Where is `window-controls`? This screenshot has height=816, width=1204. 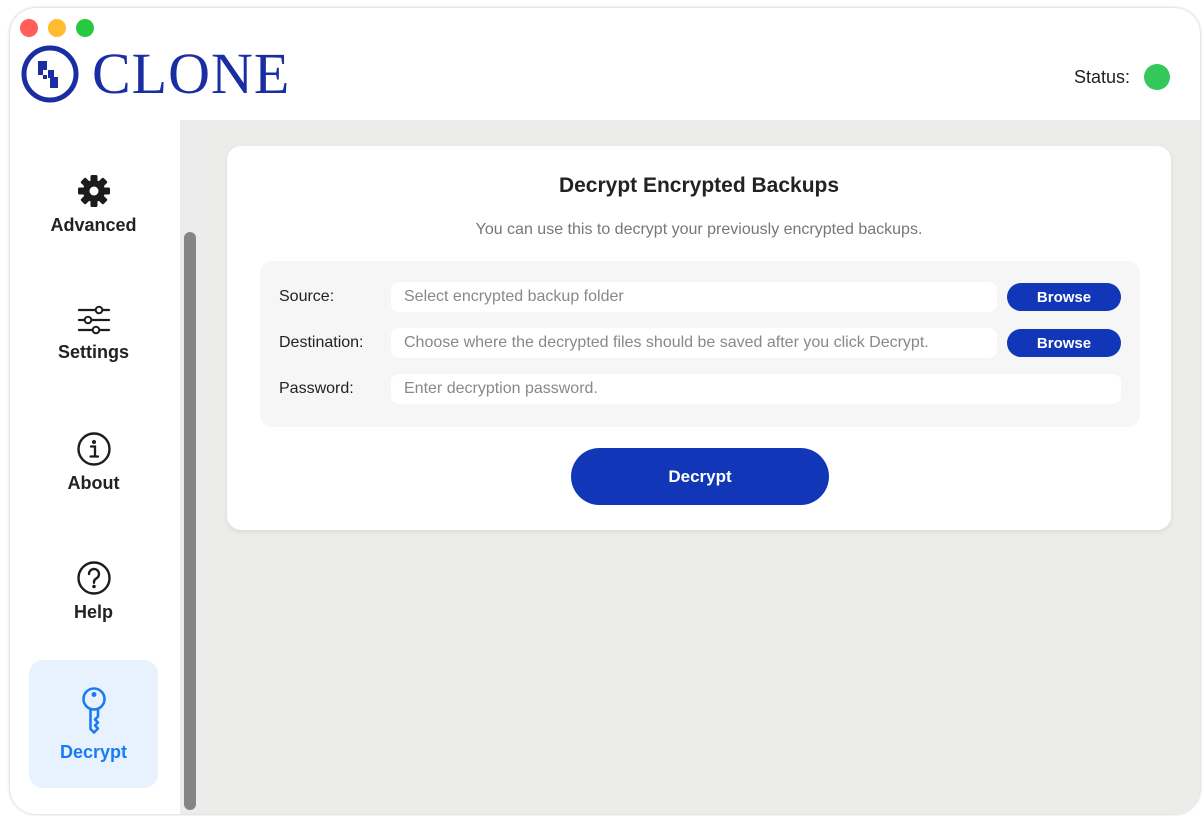 window-controls is located at coordinates (57, 28).